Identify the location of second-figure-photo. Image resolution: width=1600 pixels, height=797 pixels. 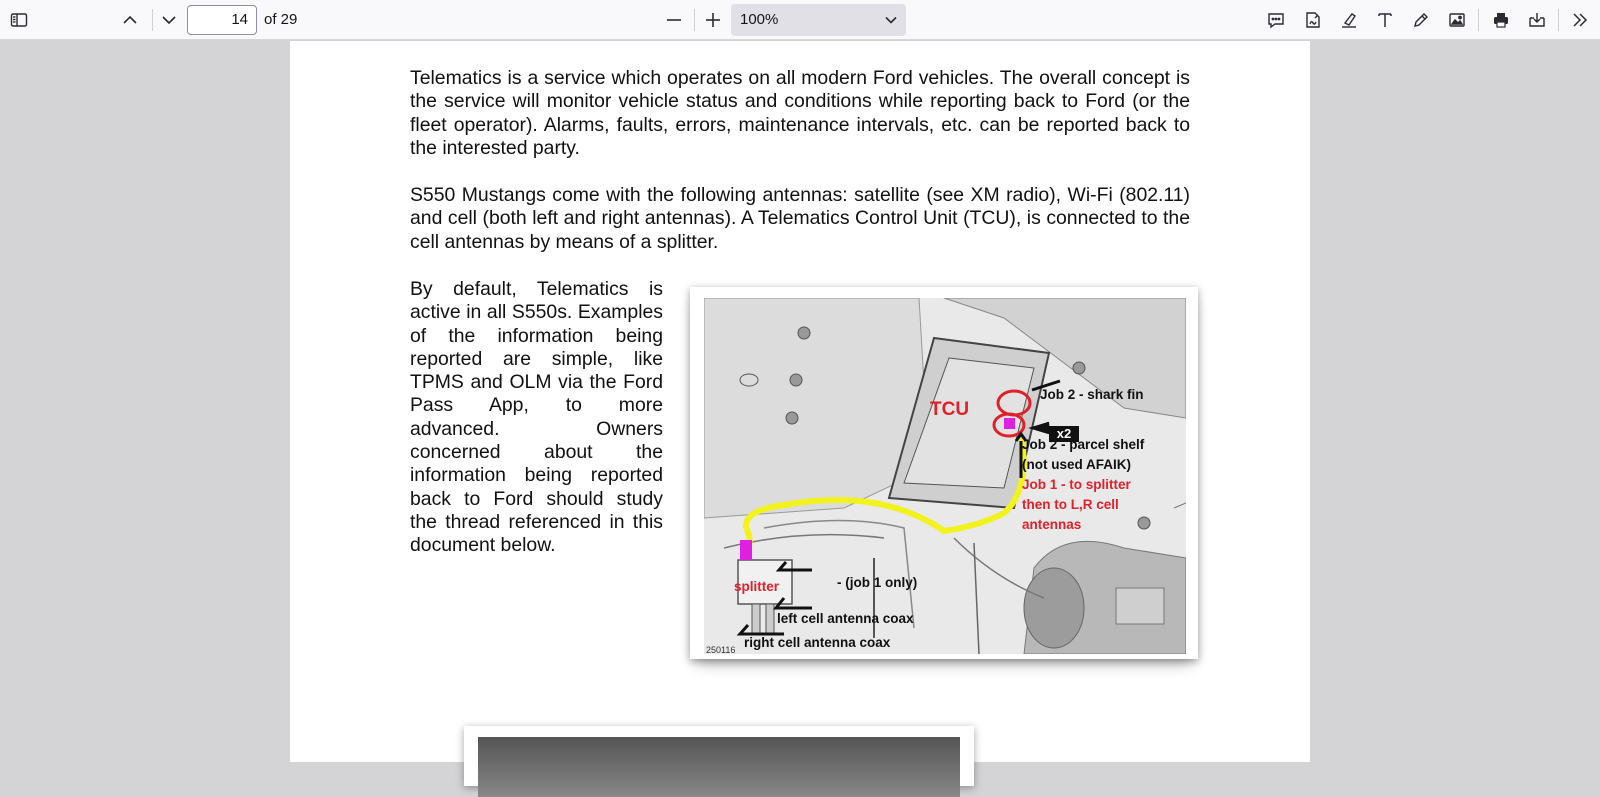
(719, 767).